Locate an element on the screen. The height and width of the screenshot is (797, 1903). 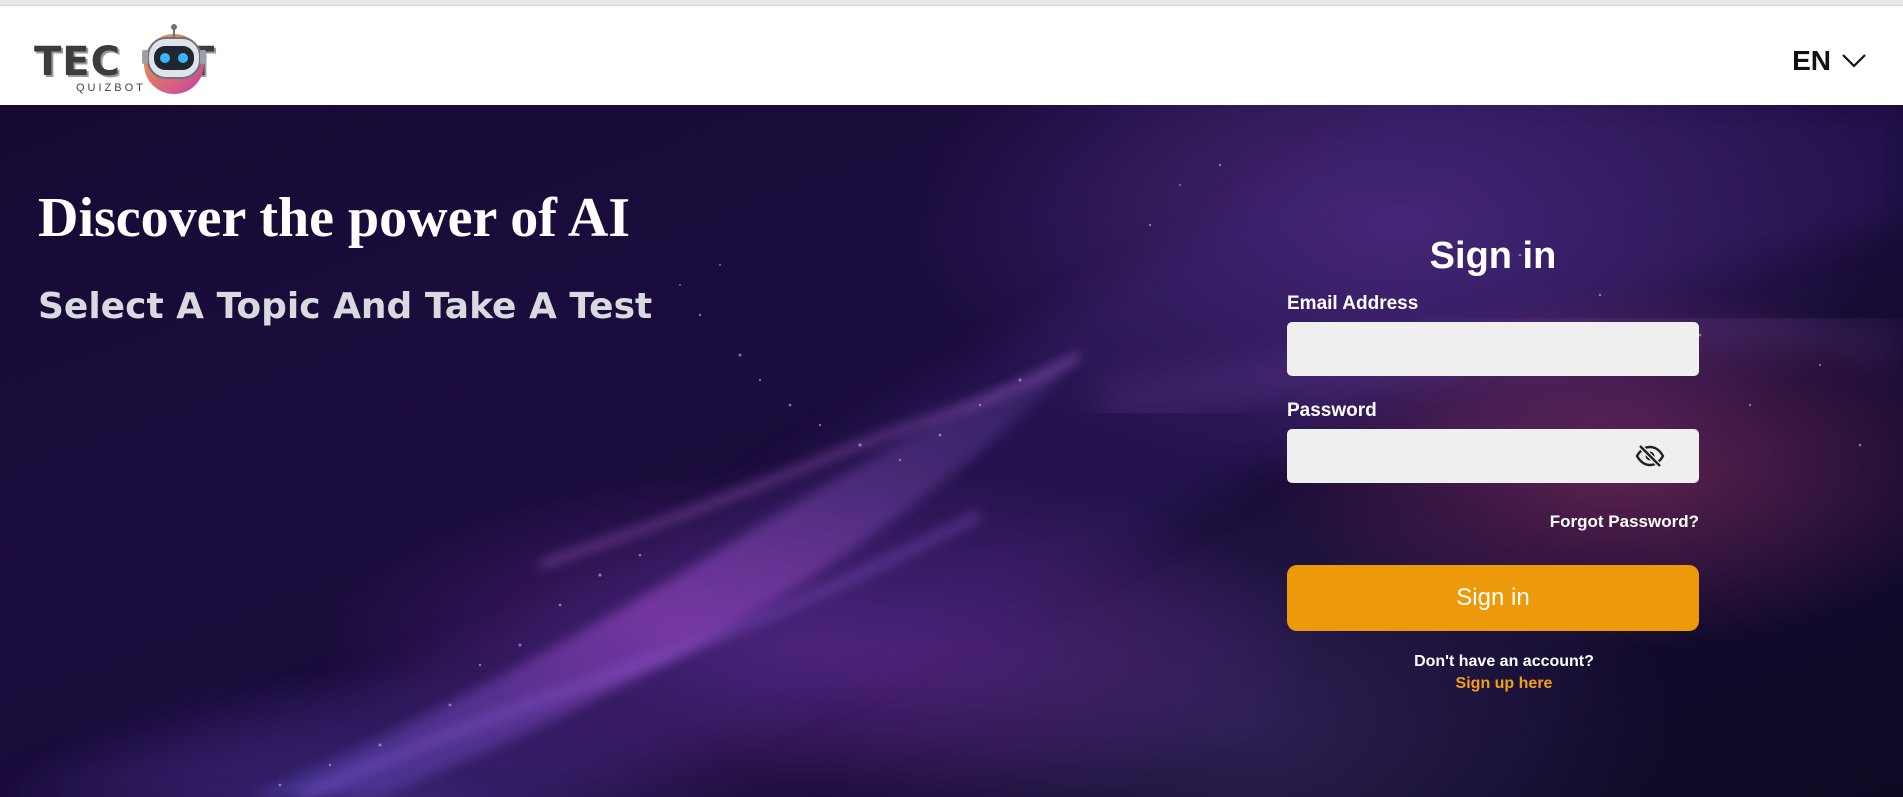
chevron-down-icon is located at coordinates (1854, 61).